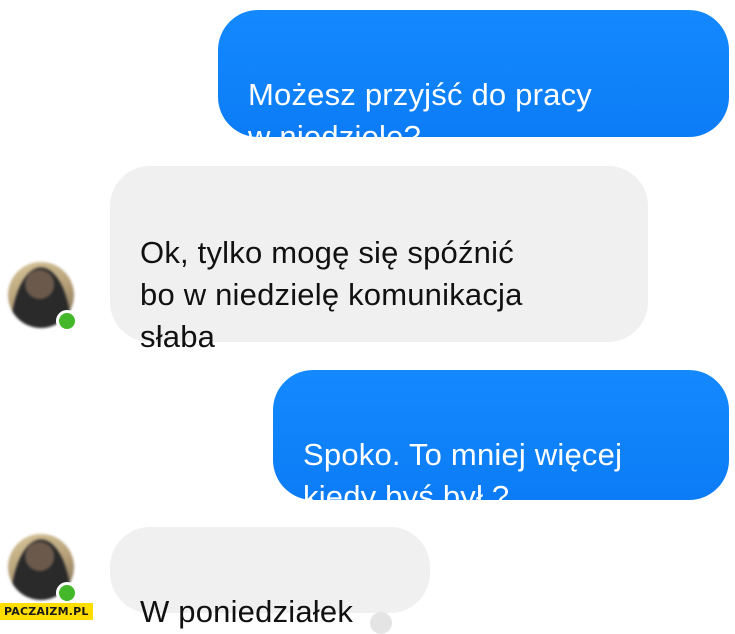  I want to click on message-text: Możesz przyjść do pracy w niedzielę?, so click(420, 115).